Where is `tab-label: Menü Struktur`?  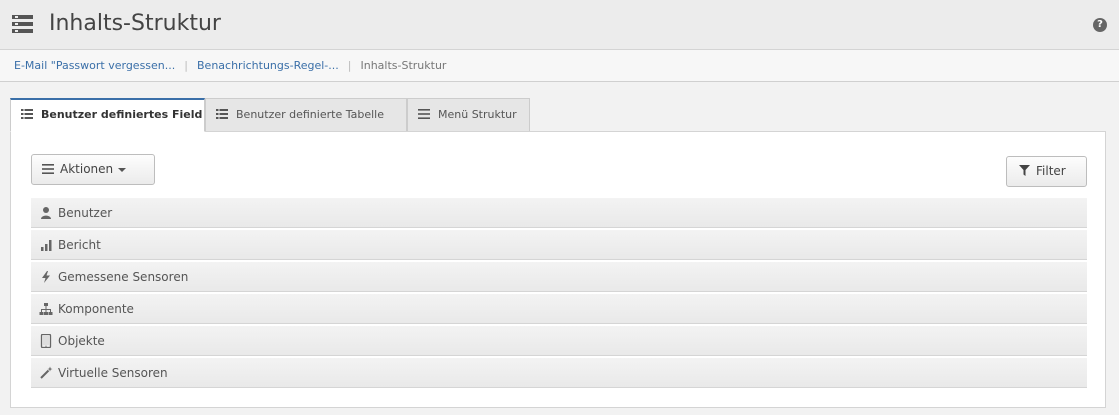 tab-label: Menü Struktur is located at coordinates (477, 114).